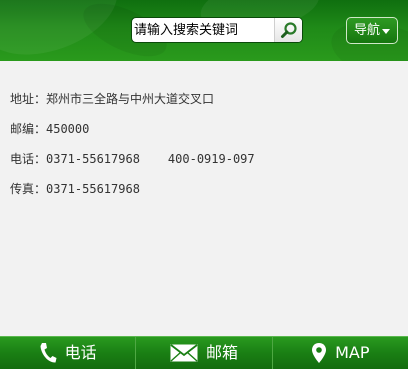  What do you see at coordinates (75, 189) in the screenshot?
I see `fax-text: 传真：0371-55617968` at bounding box center [75, 189].